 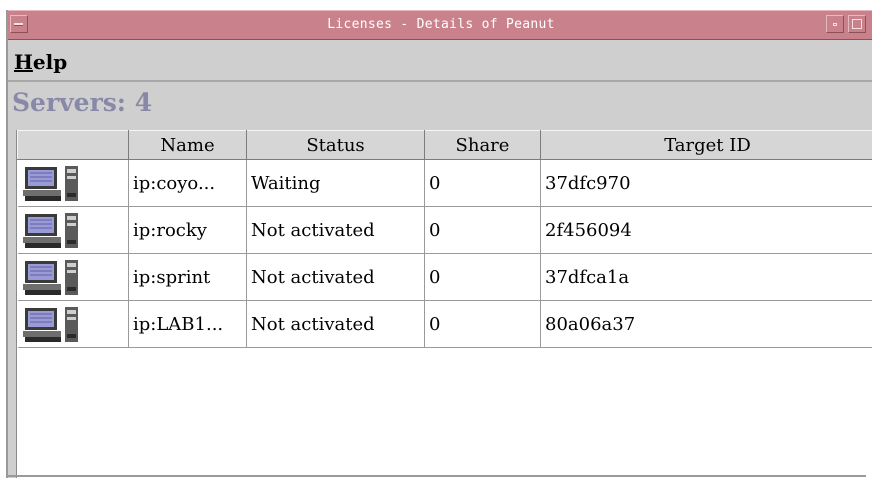 What do you see at coordinates (50, 62) in the screenshot?
I see `help-menu-label: elp` at bounding box center [50, 62].